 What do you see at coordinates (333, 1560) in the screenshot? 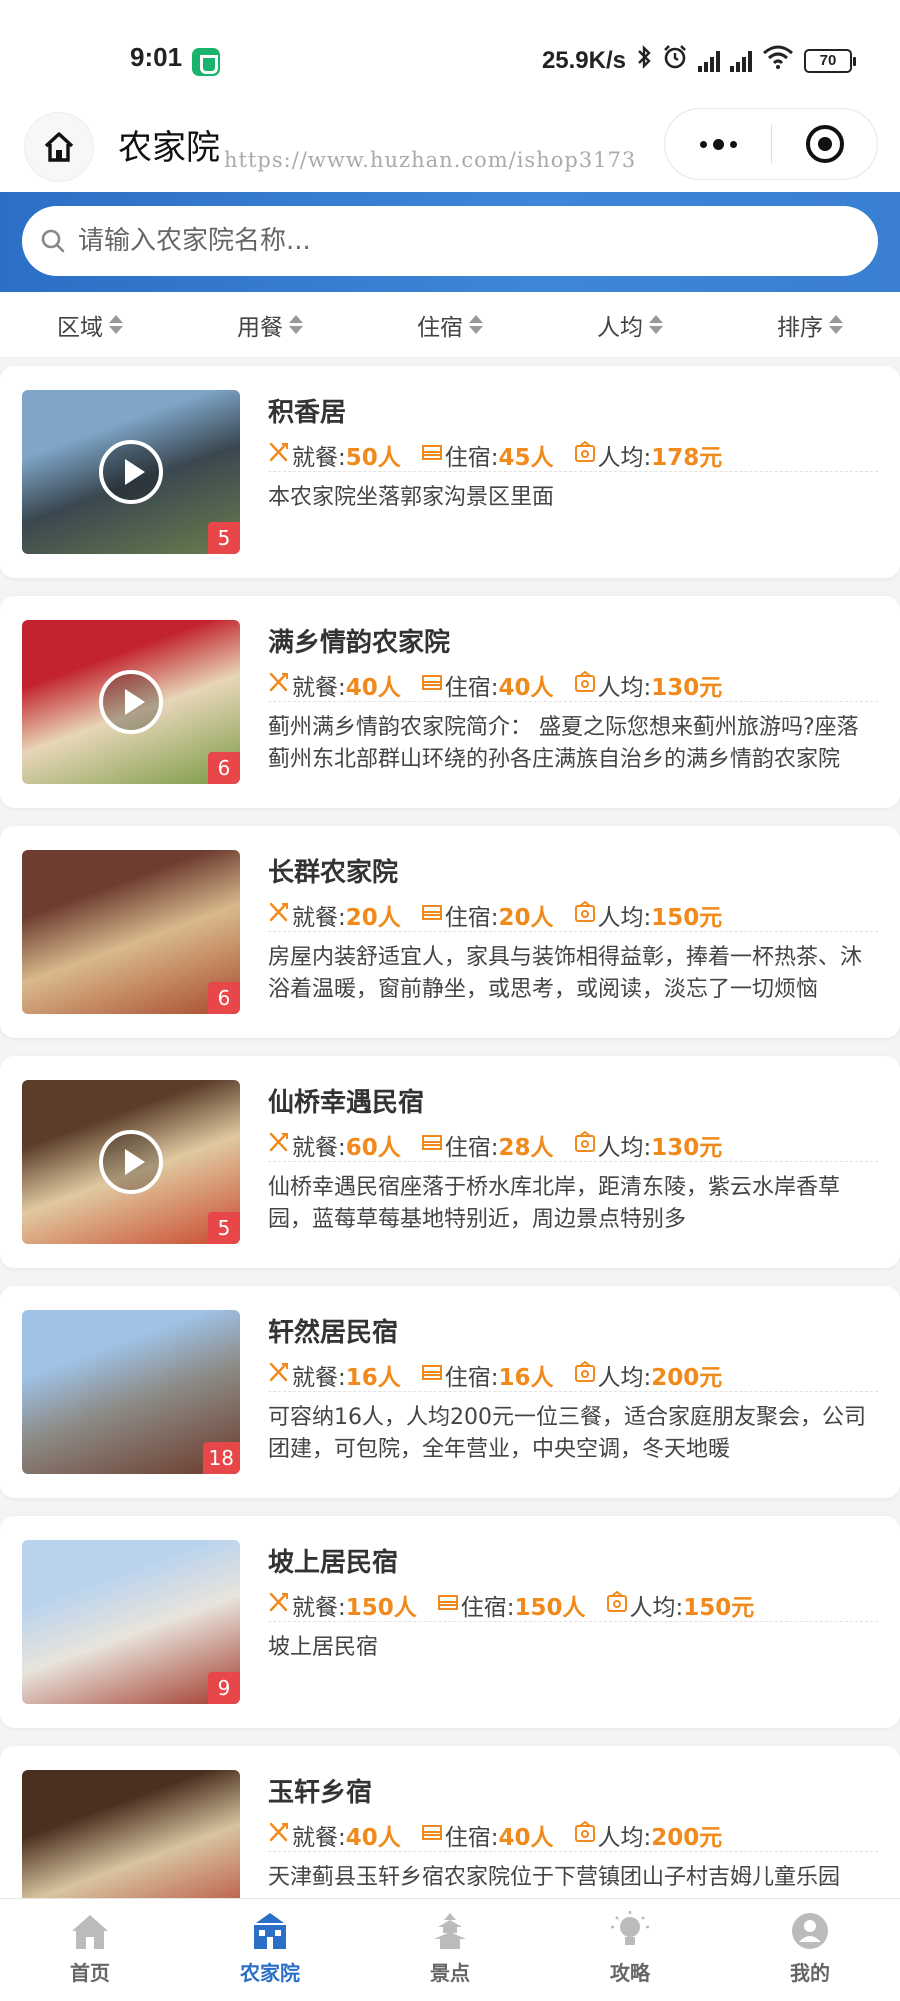
I see `listing-title: 坡上居民宿` at bounding box center [333, 1560].